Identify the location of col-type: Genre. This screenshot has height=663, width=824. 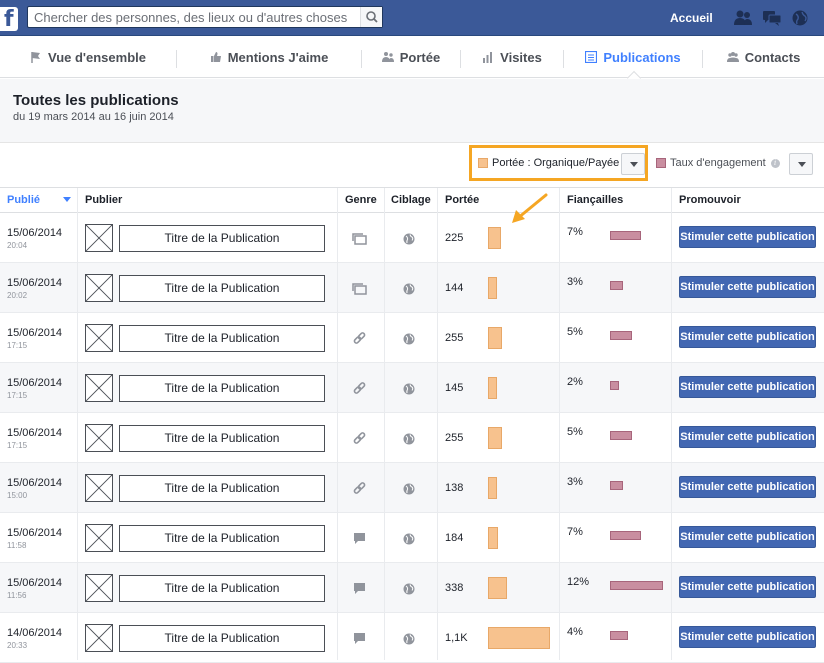
(361, 200).